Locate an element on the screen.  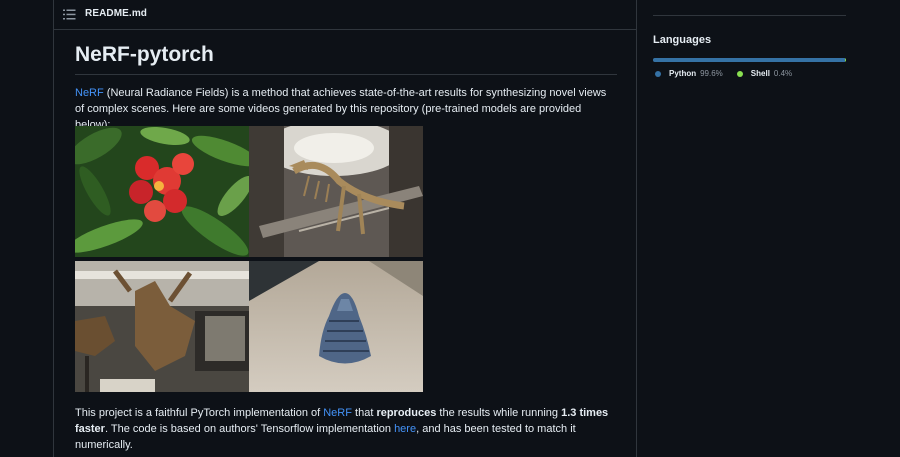
trex-skeleton-gif is located at coordinates (336, 191).